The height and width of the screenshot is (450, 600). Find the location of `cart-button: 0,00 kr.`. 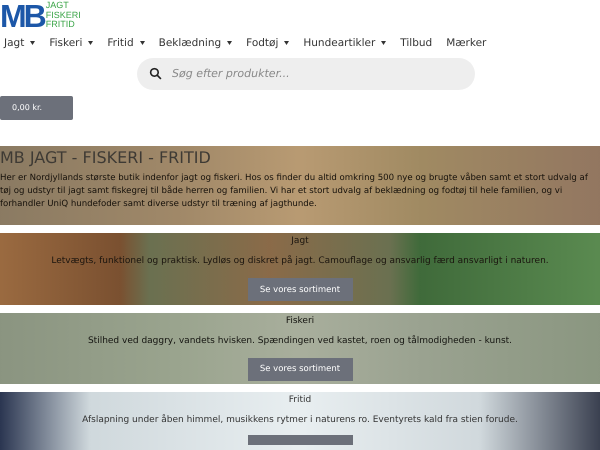

cart-button: 0,00 kr. is located at coordinates (36, 108).